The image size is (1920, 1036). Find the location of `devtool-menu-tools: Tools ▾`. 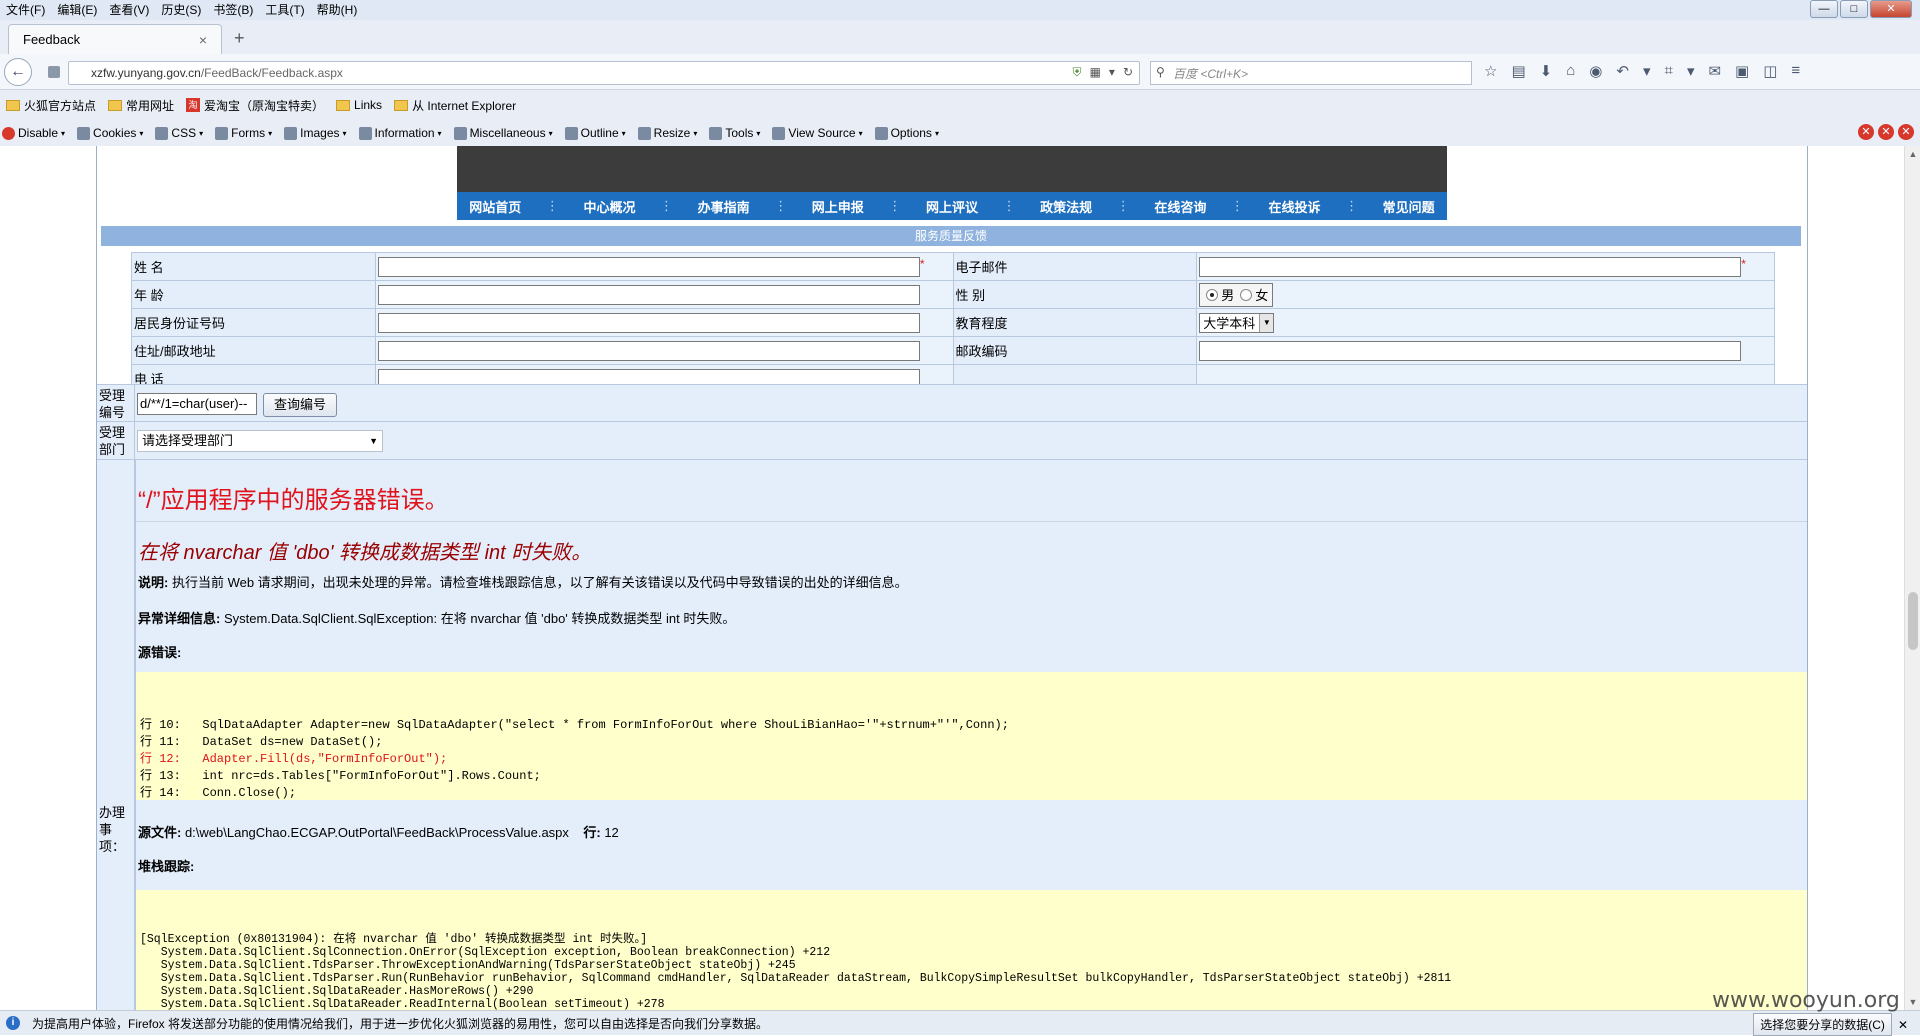

devtool-menu-tools: Tools ▾ is located at coordinates (734, 133).